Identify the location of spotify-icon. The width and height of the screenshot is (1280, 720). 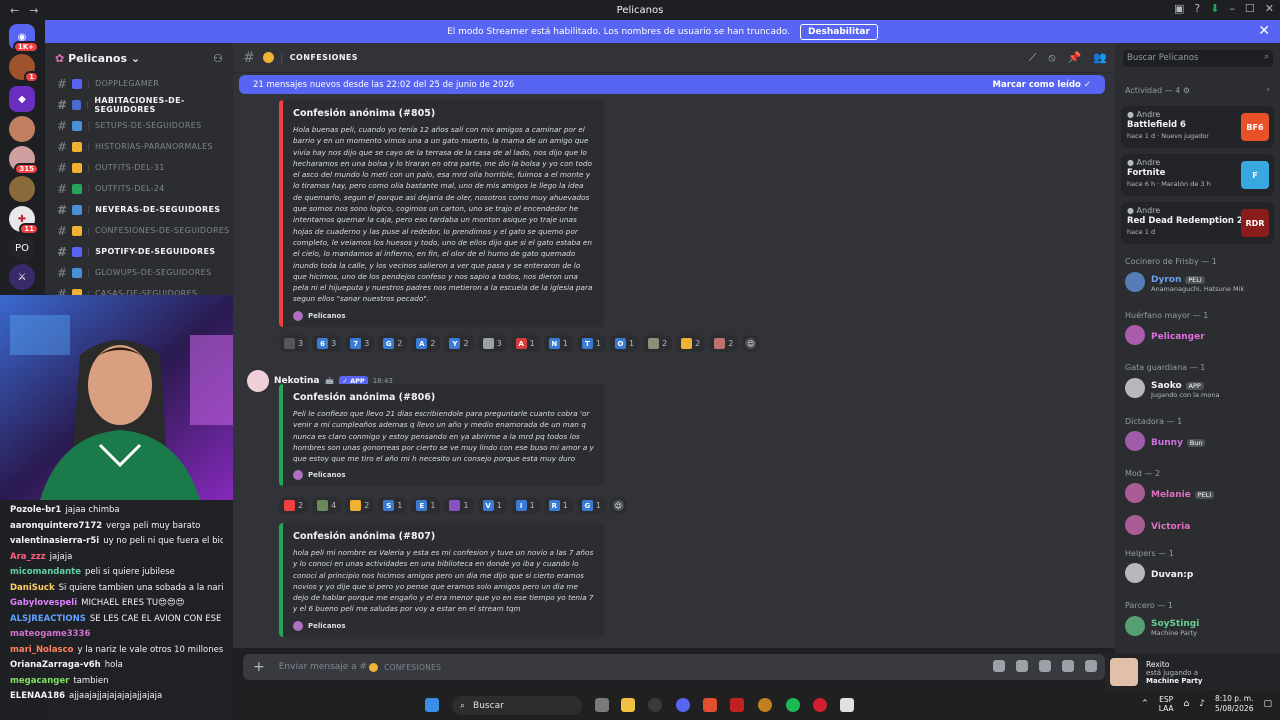
(793, 705).